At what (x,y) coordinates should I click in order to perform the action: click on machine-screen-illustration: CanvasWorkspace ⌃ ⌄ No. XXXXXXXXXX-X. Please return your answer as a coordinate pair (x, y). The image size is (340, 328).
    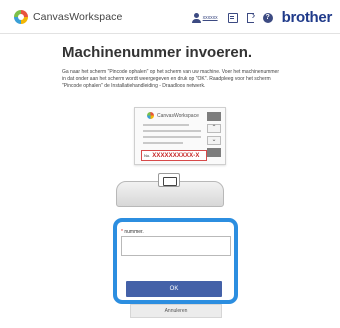
    Looking at the image, I should click on (180, 136).